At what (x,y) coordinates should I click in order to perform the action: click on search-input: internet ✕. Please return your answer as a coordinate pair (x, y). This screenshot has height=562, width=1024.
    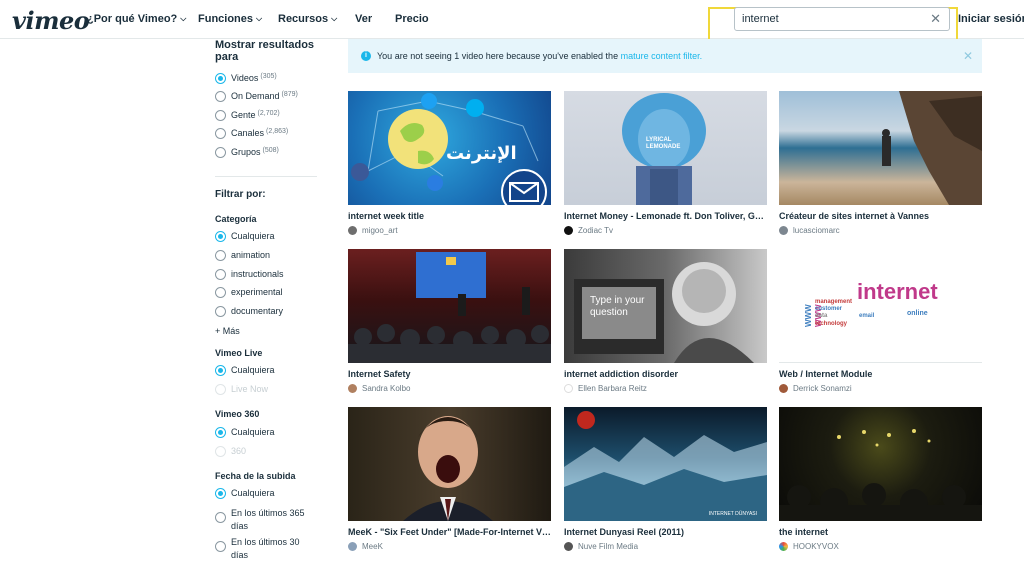
    Looking at the image, I should click on (842, 19).